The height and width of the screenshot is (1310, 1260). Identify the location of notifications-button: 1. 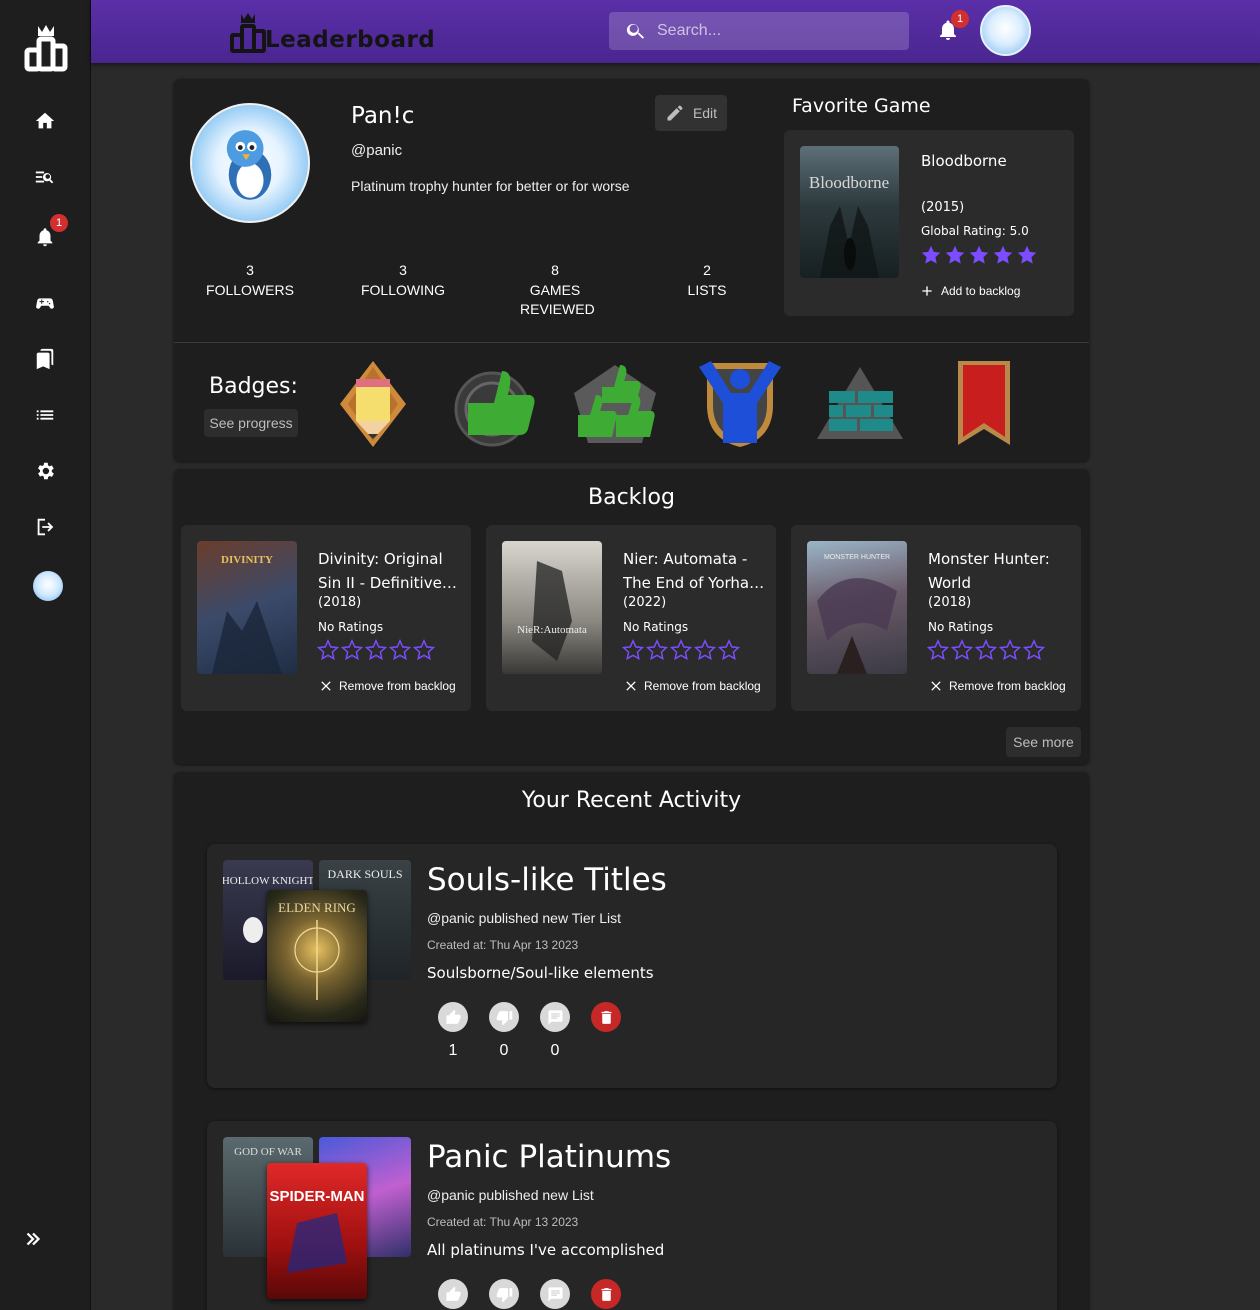
(952, 28).